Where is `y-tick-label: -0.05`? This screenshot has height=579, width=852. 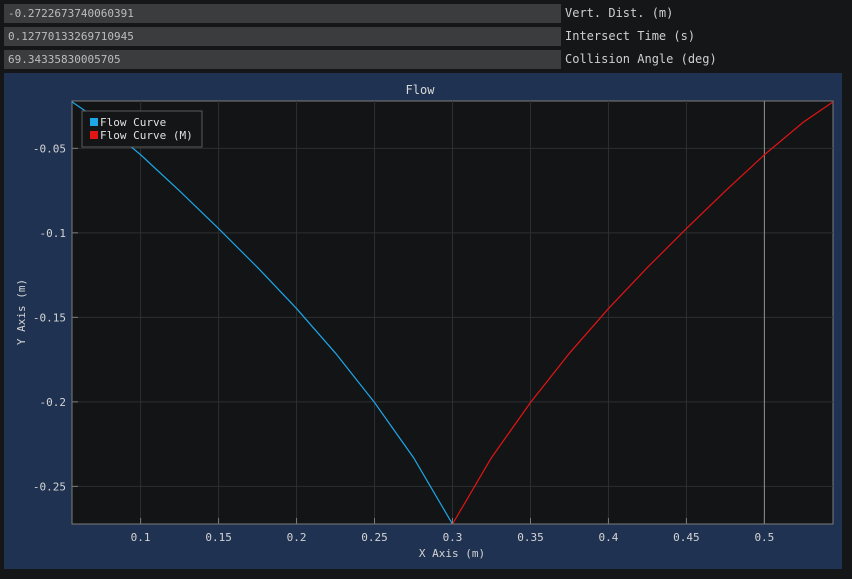
y-tick-label: -0.05 is located at coordinates (49, 148).